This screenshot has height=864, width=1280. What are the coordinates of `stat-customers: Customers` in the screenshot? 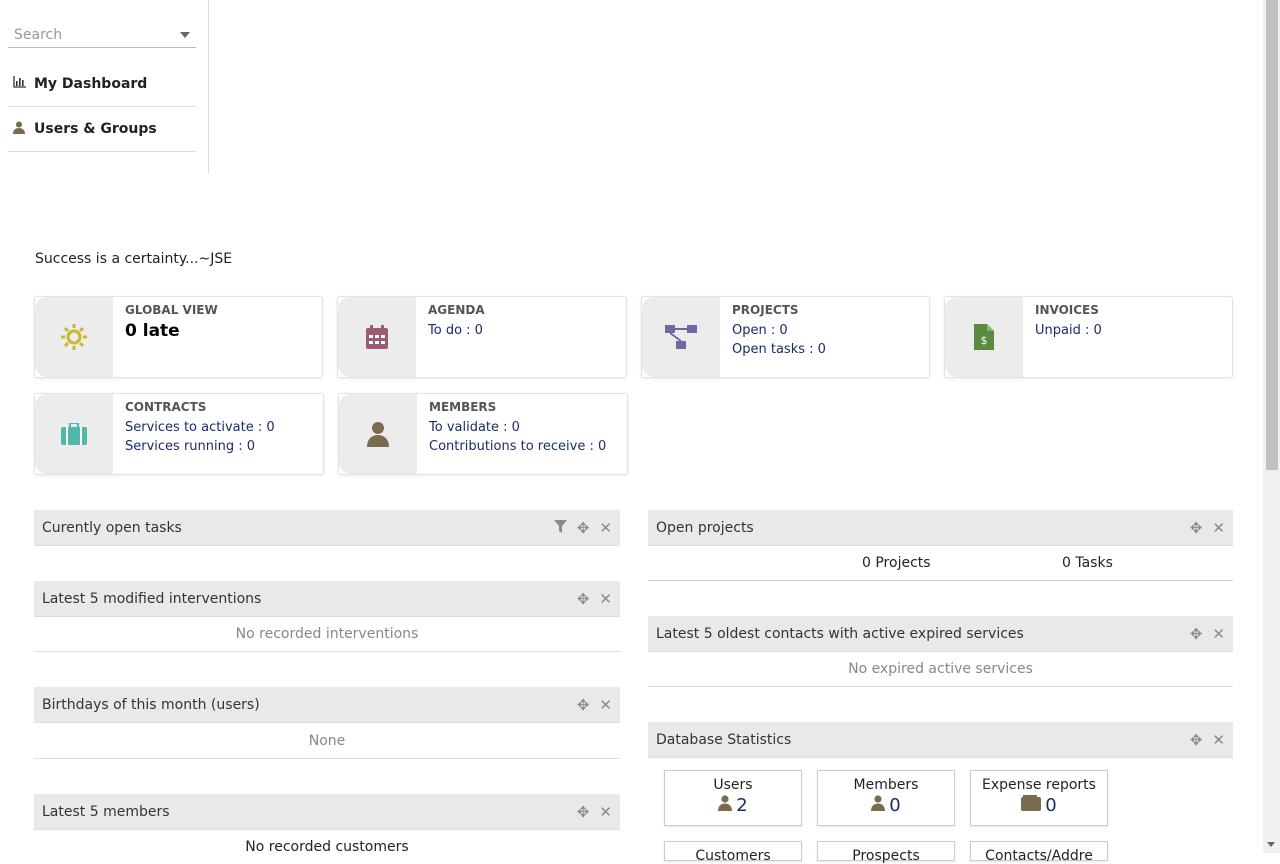 It's located at (733, 852).